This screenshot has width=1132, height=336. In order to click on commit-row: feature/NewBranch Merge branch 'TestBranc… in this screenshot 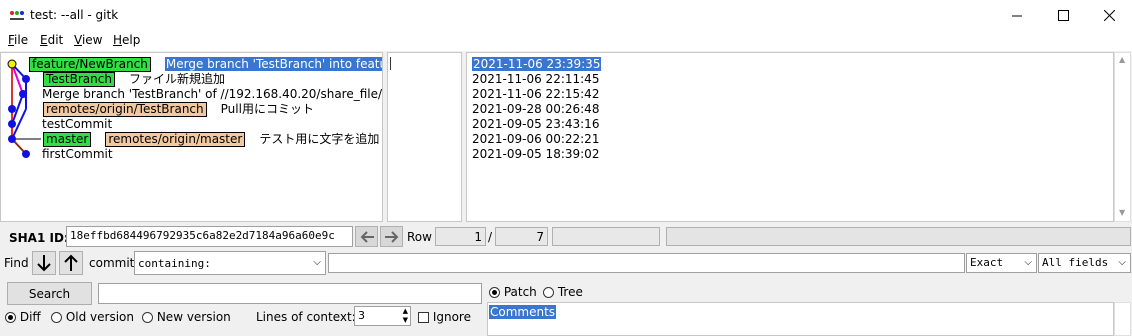, I will do `click(205, 64)`.